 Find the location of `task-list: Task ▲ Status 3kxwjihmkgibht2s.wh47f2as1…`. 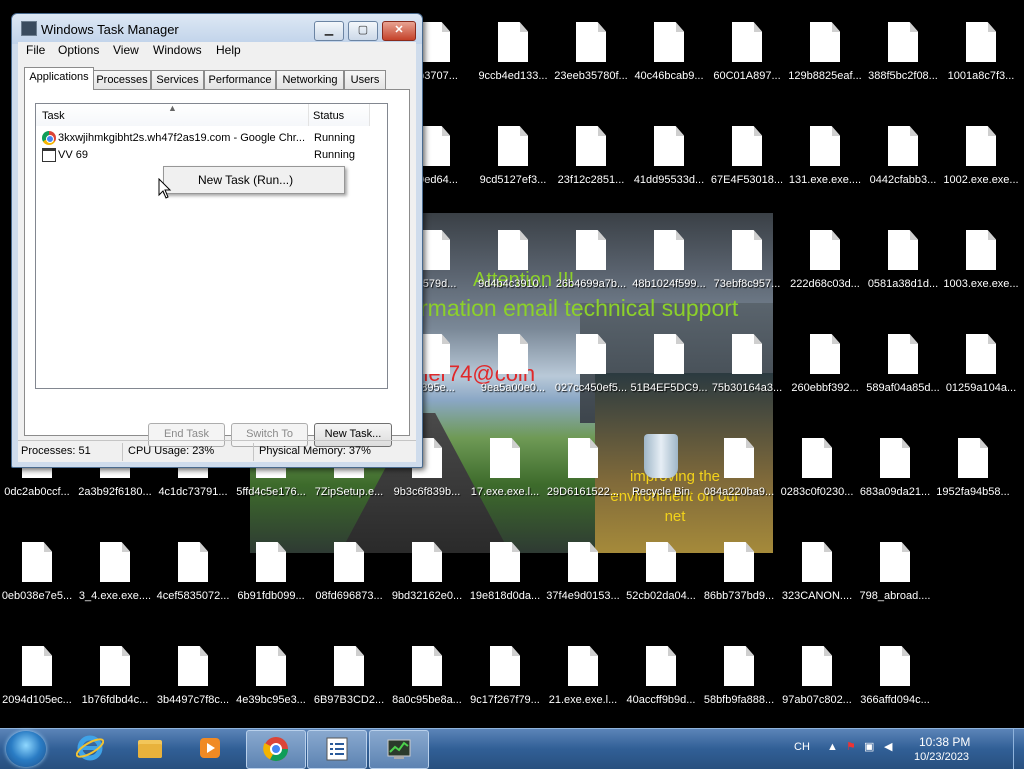

task-list: Task ▲ Status 3kxwjihmkgibht2s.wh47f2as1… is located at coordinates (211, 246).